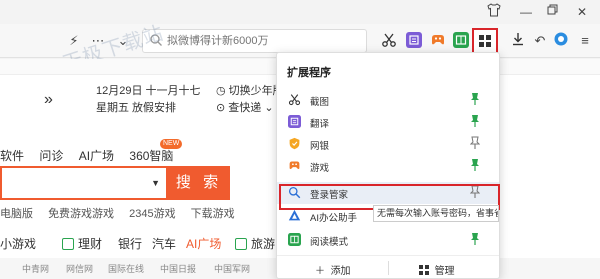 The image size is (600, 279). I want to click on undo-icon: ↶, so click(540, 41).